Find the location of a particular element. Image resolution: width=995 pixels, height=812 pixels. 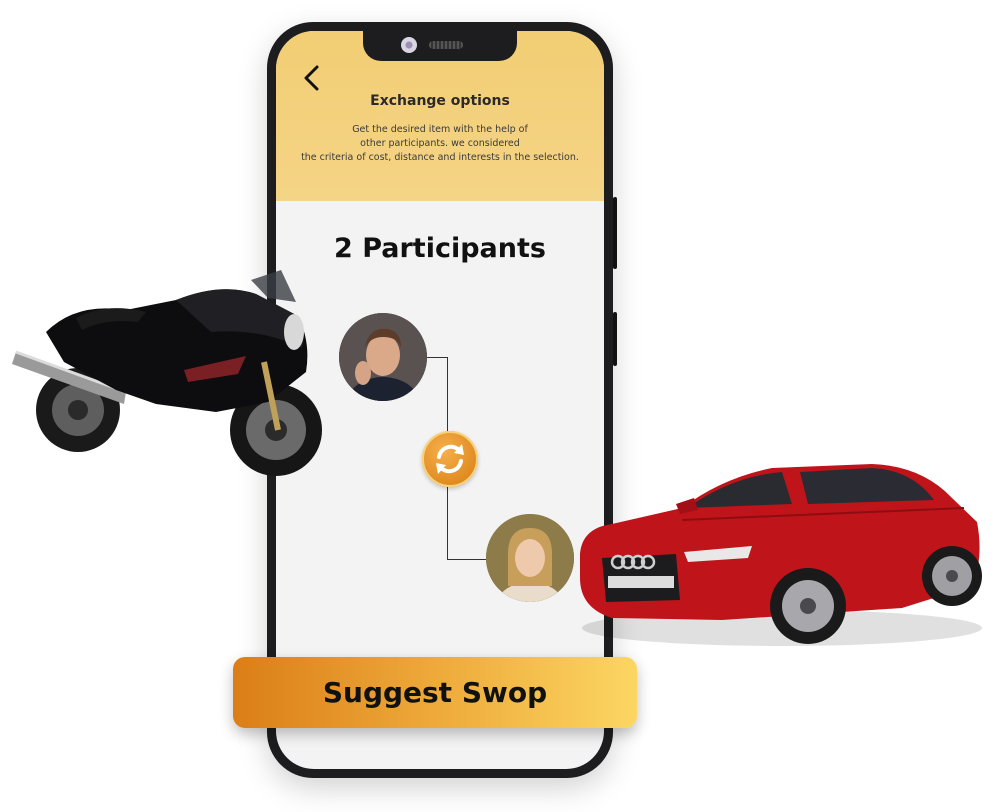

suggest-swap-button: Suggest Swop is located at coordinates (435, 692).